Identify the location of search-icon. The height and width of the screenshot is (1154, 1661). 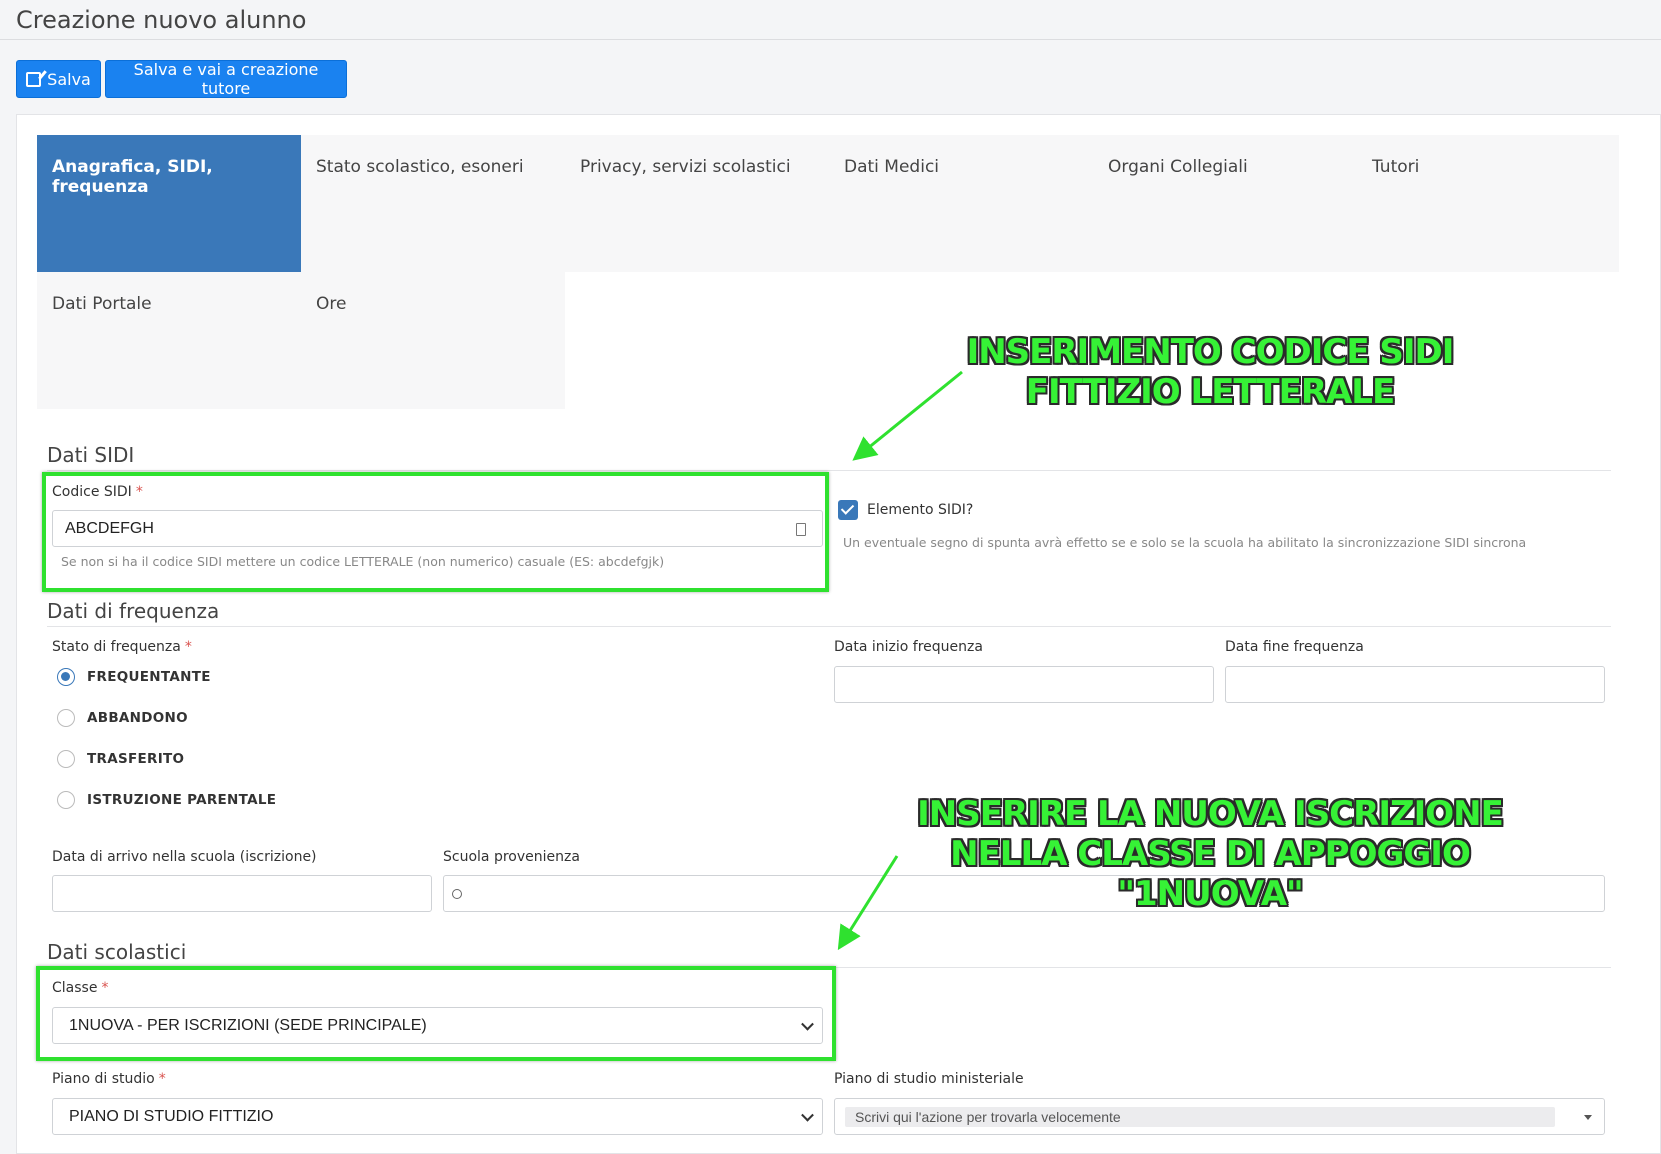
(457, 893).